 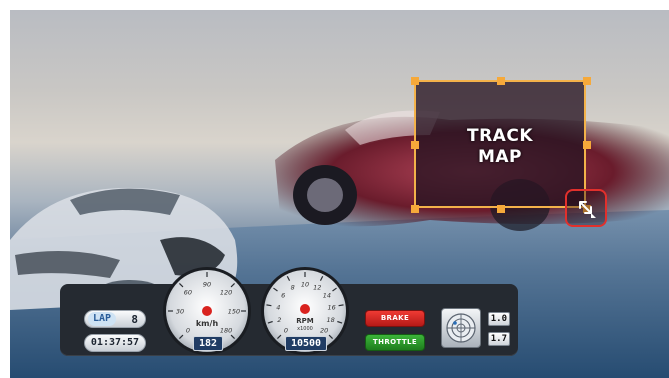 What do you see at coordinates (188, 292) in the screenshot?
I see `gauge-tick-label: 60` at bounding box center [188, 292].